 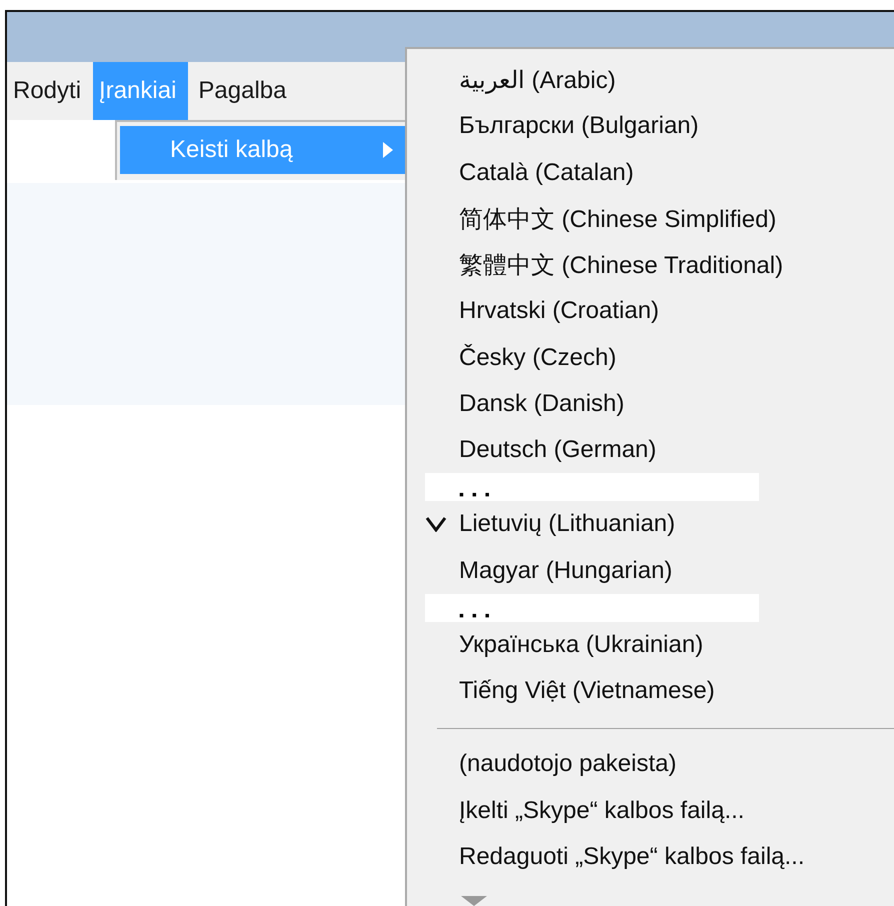 What do you see at coordinates (659, 764) in the screenshot?
I see `menu-item: (naudotojo pakeista)` at bounding box center [659, 764].